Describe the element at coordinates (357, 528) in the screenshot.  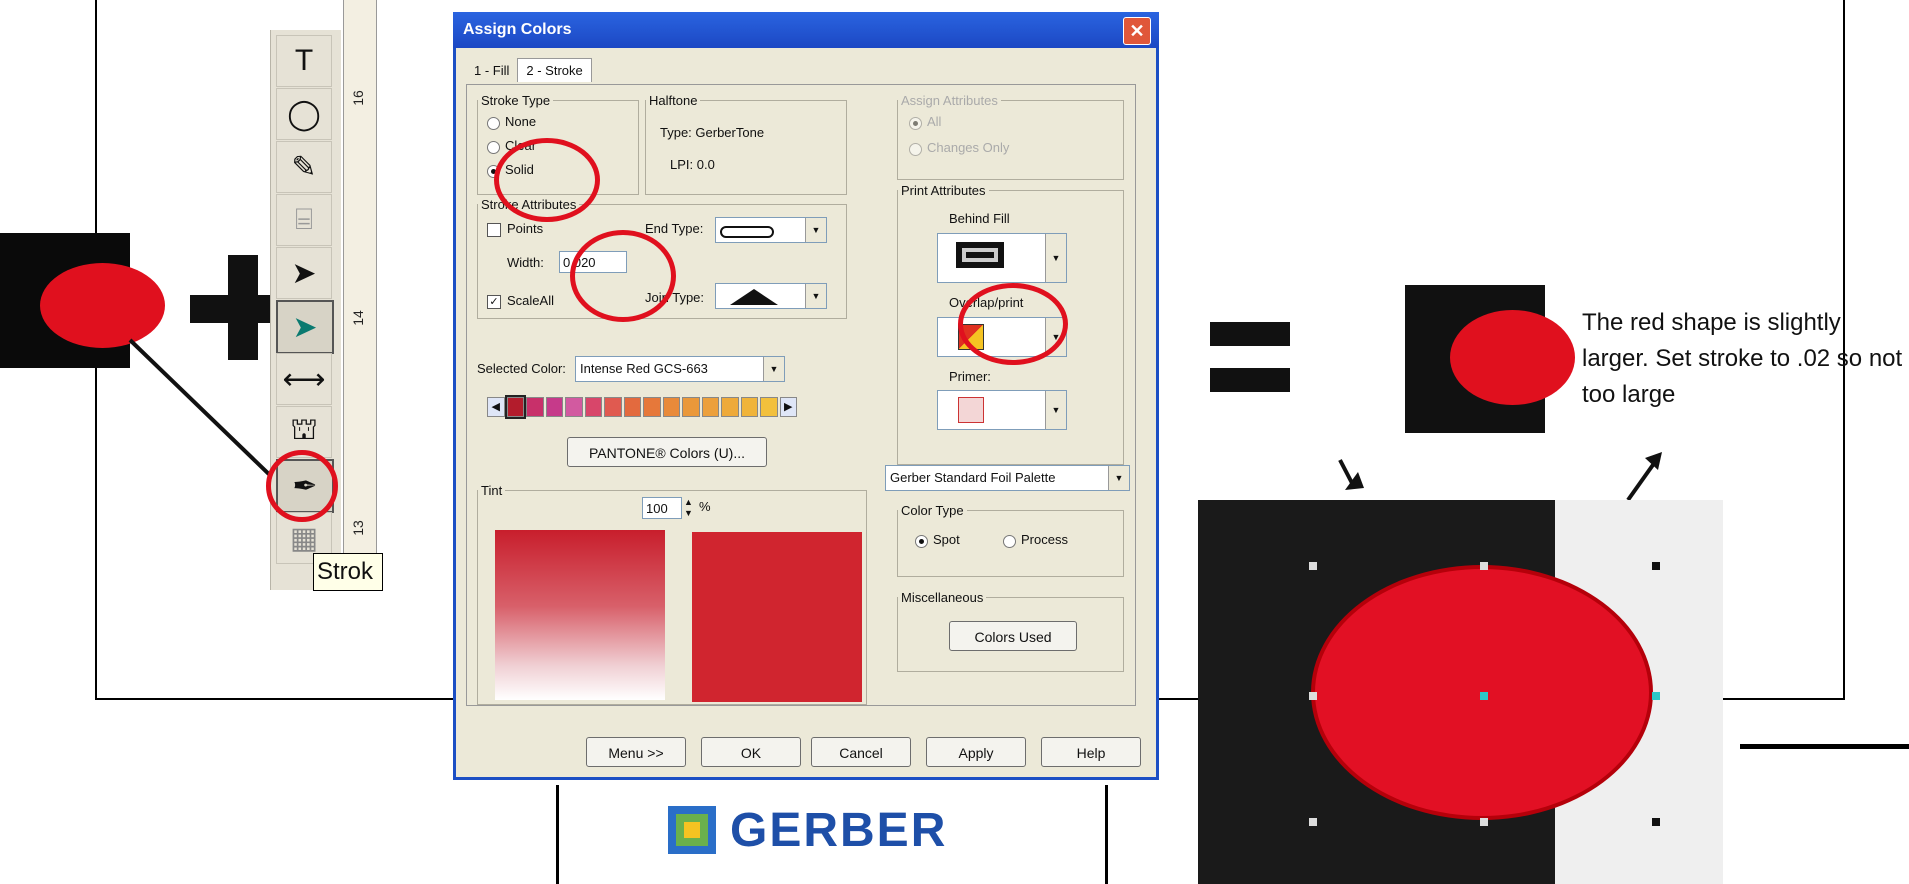
I see `ruler-label-13: 13` at that location.